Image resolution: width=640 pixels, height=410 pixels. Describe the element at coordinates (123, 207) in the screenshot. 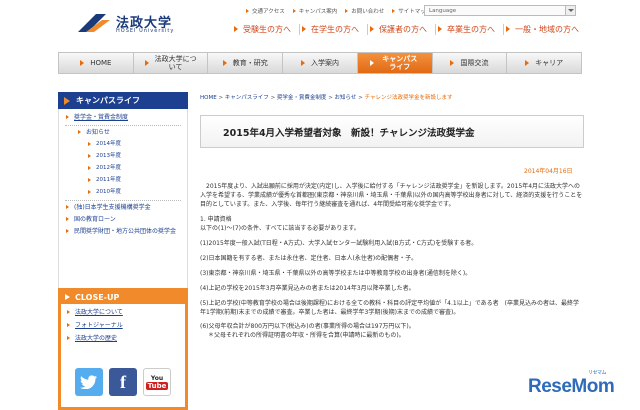

I see `sidebar-item-jasso: (独)日本学生支援機構奨学金` at that location.